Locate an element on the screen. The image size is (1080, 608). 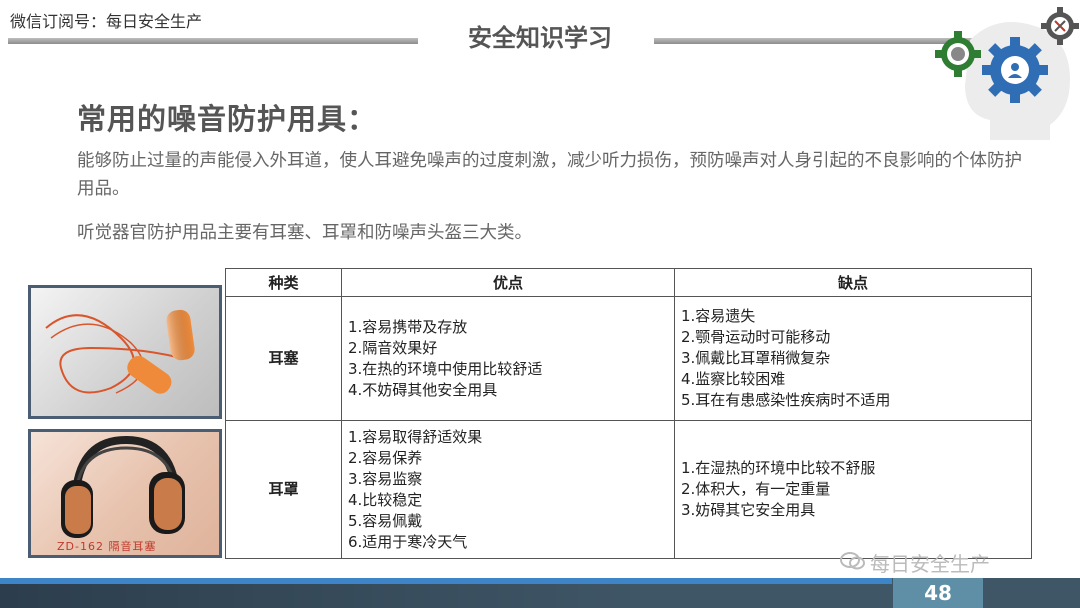
list-item: 2.体积大，有一定重量 is located at coordinates (756, 489).